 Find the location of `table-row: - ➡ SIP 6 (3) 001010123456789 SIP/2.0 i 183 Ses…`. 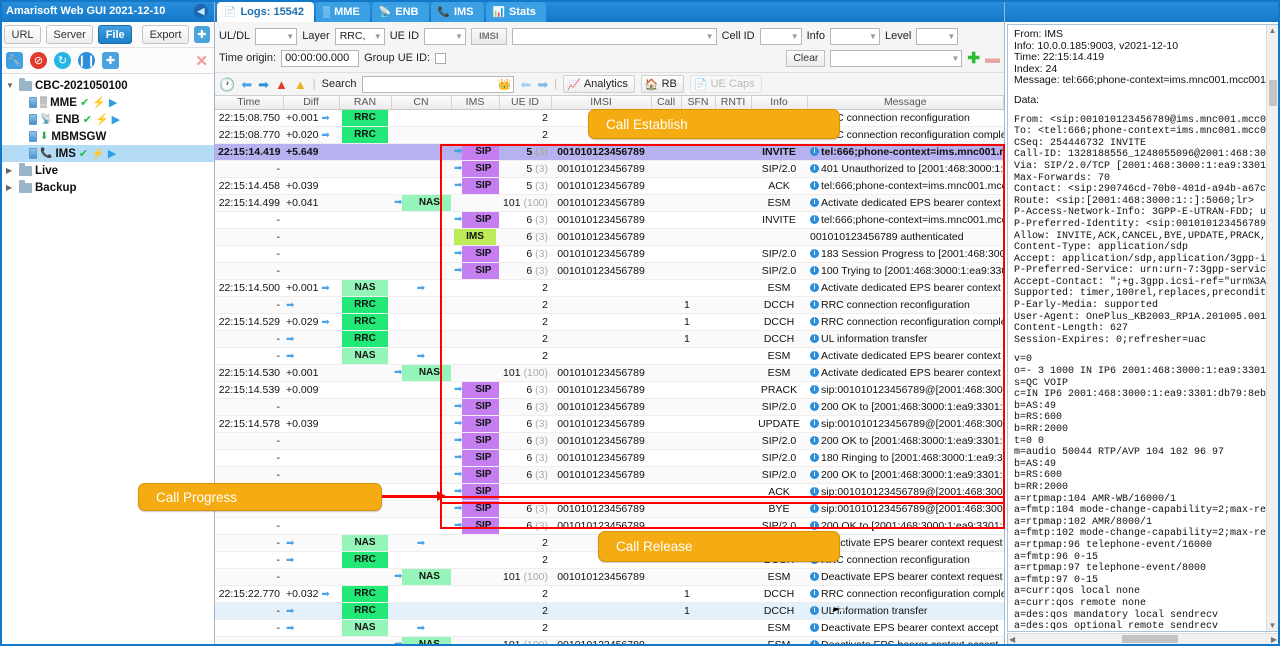

table-row: - ➡ SIP 6 (3) 001010123456789 SIP/2.0 i 183 Ses… is located at coordinates (609, 254).